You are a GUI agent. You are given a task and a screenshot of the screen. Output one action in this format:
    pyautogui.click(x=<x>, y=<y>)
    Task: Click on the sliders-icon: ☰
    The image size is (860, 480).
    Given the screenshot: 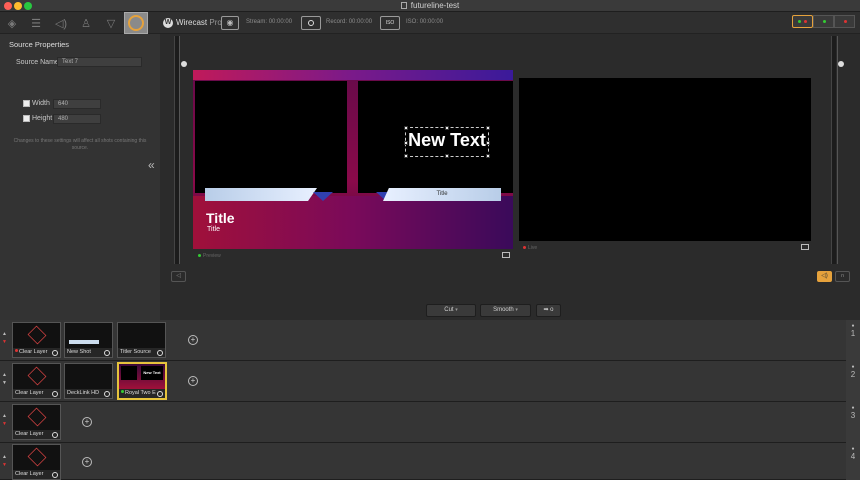 What is the action you would take?
    pyautogui.click(x=36, y=23)
    